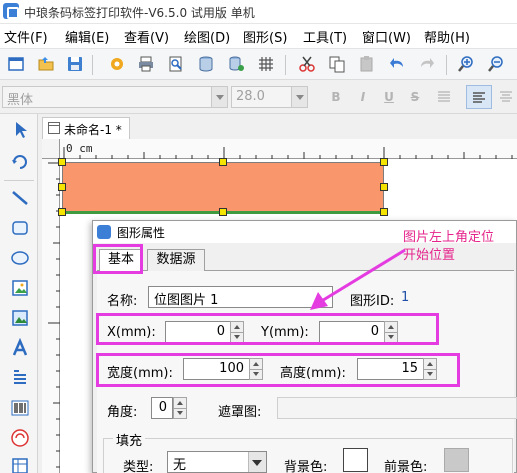  What do you see at coordinates (406, 466) in the screenshot?
I see `foreground-color-label: 前景色:` at bounding box center [406, 466].